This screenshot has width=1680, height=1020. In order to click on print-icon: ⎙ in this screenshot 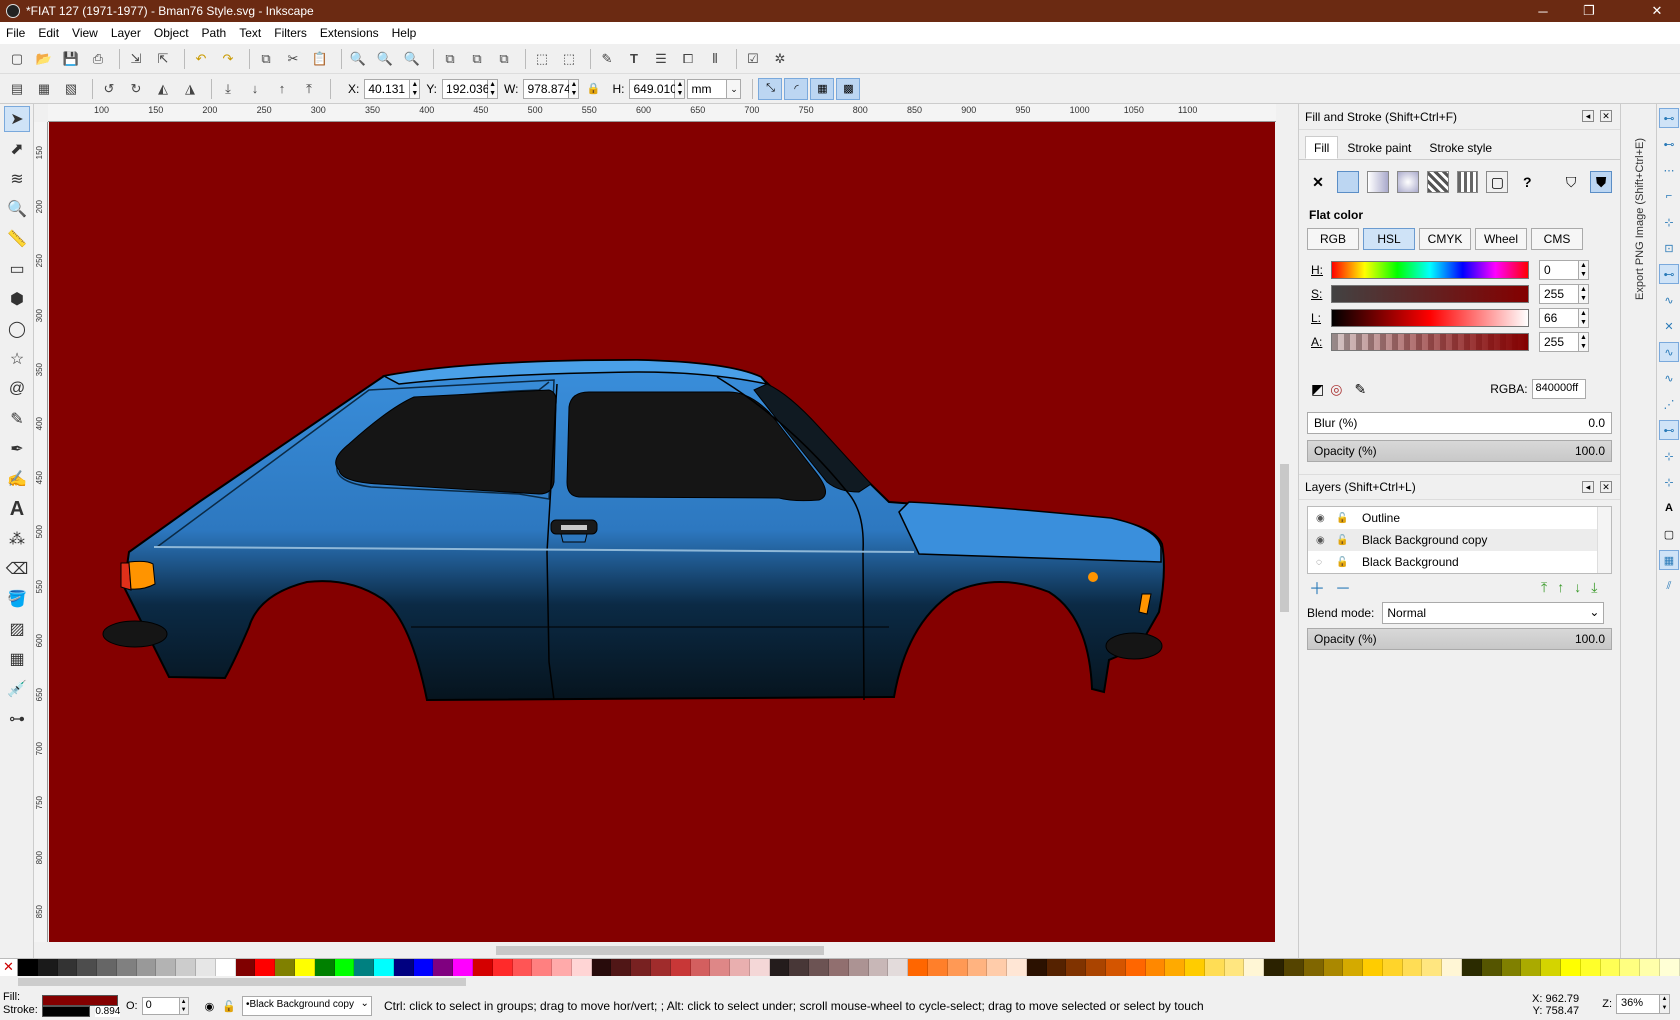, I will do `click(98, 59)`.